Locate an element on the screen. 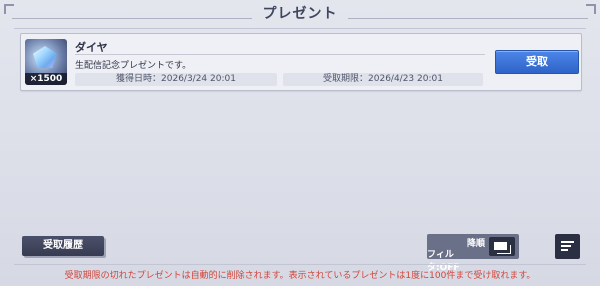  sort-icon is located at coordinates (567, 246).